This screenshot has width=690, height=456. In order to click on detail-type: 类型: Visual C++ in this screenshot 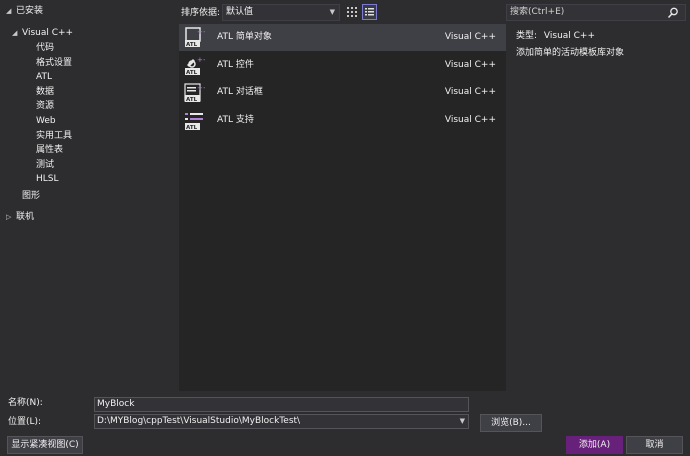, I will do `click(555, 36)`.